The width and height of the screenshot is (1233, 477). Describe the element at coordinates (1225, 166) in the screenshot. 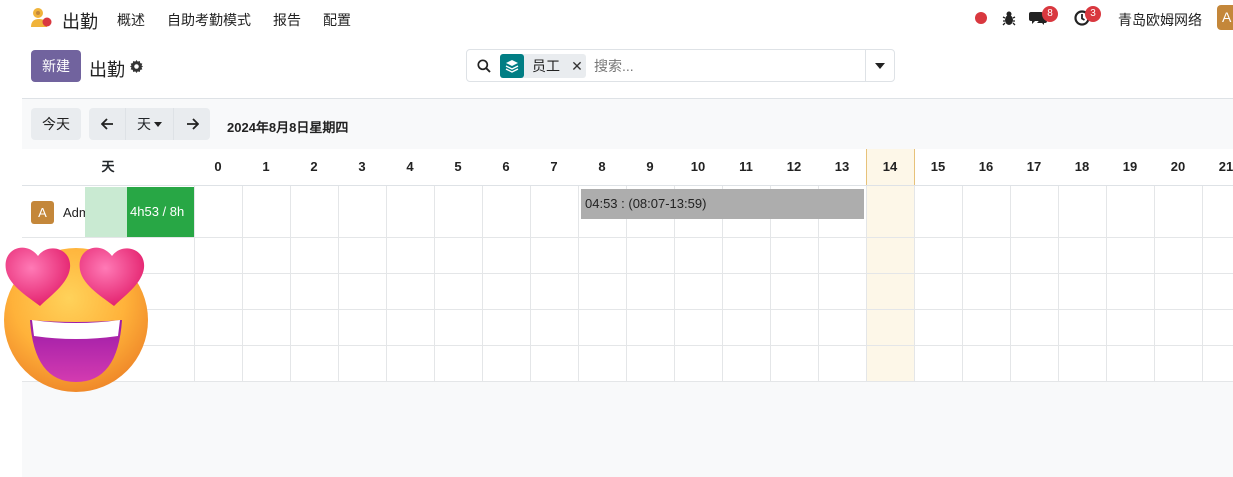

I see `hour-header-21: 21` at that location.